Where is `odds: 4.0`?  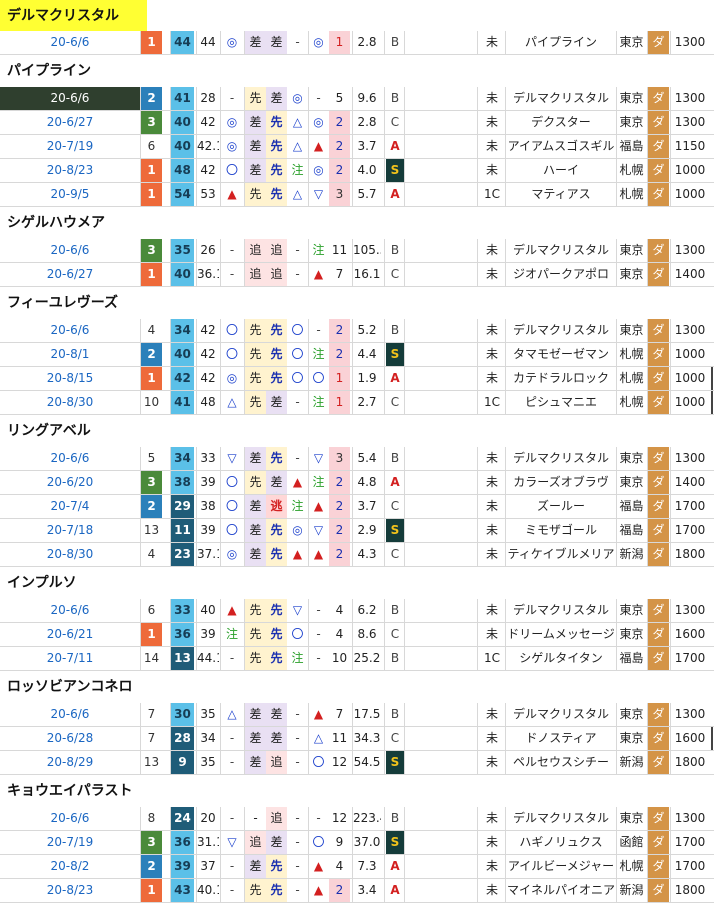 odds: 4.0 is located at coordinates (367, 170).